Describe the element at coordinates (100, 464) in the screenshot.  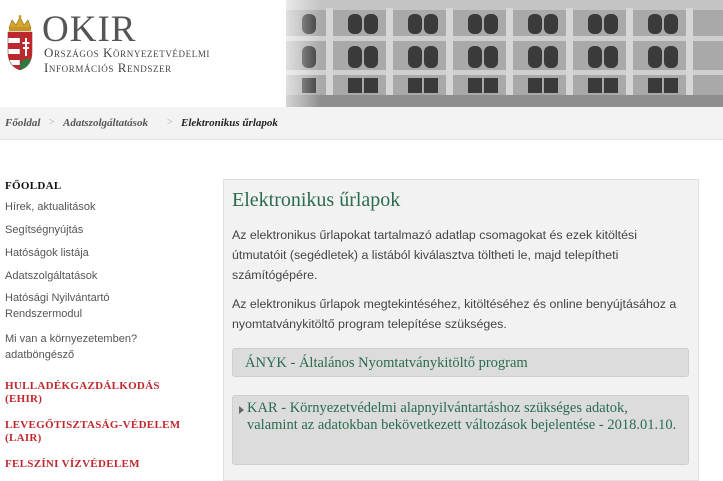
I see `sidebar-section-water: FELSZÍNI VÍZVÉDELEM` at that location.